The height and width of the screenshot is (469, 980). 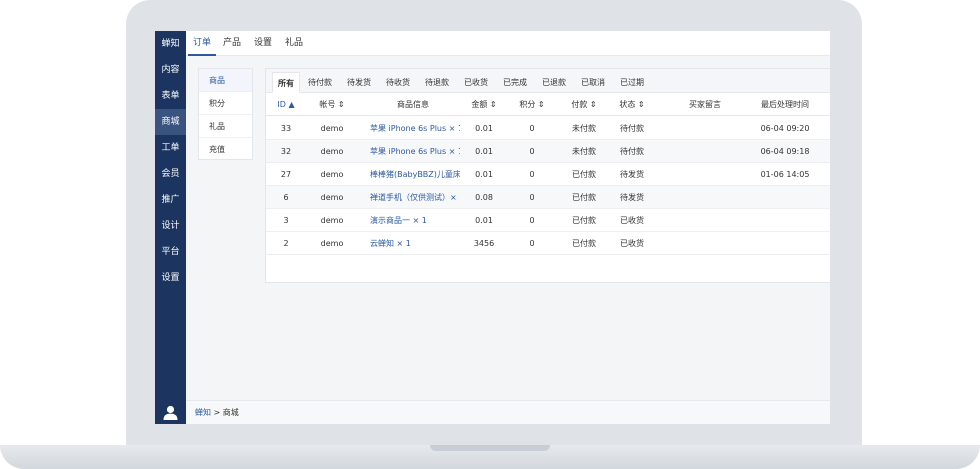 What do you see at coordinates (170, 44) in the screenshot?
I see `sidebar-brand: 蝉知` at bounding box center [170, 44].